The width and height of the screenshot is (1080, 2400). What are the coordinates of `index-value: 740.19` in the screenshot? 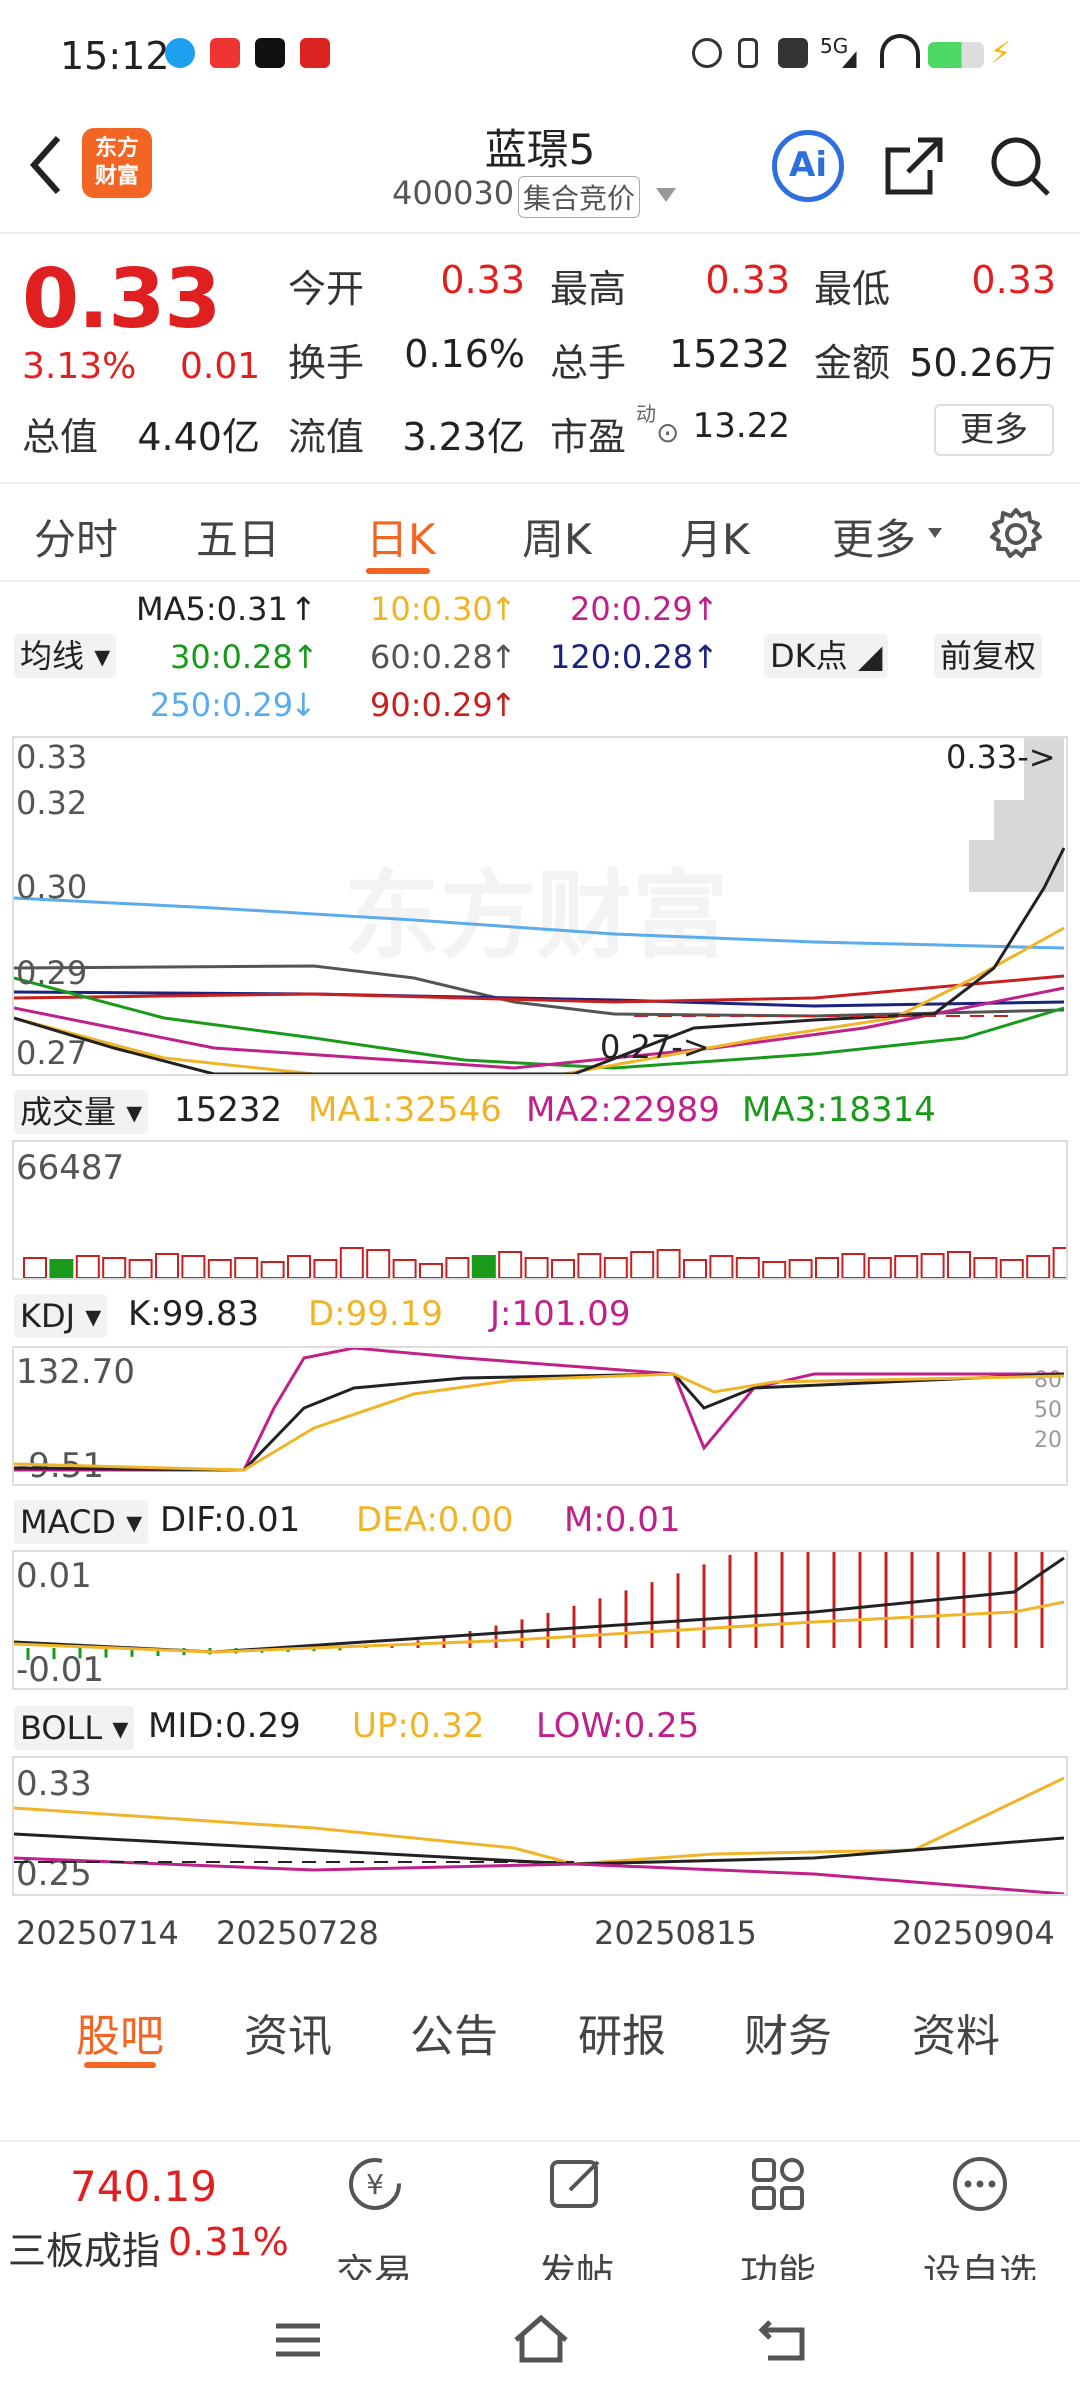 It's located at (143, 2186).